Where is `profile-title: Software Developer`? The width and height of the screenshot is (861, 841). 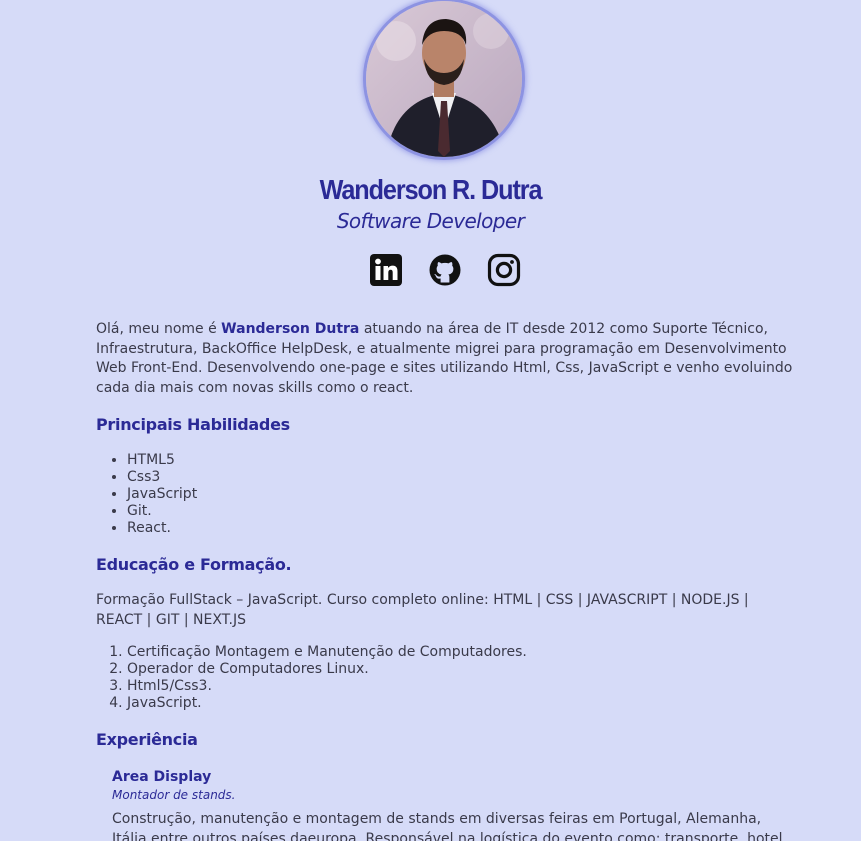 profile-title: Software Developer is located at coordinates (430, 221).